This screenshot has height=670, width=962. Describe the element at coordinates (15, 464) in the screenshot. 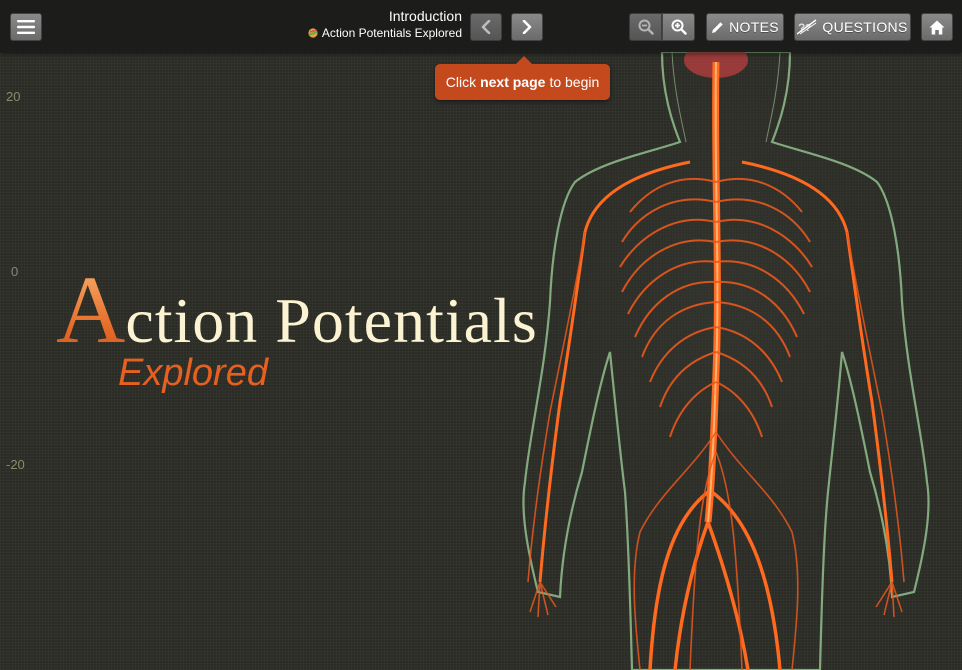

I see `axis-label-bottom: -20` at that location.